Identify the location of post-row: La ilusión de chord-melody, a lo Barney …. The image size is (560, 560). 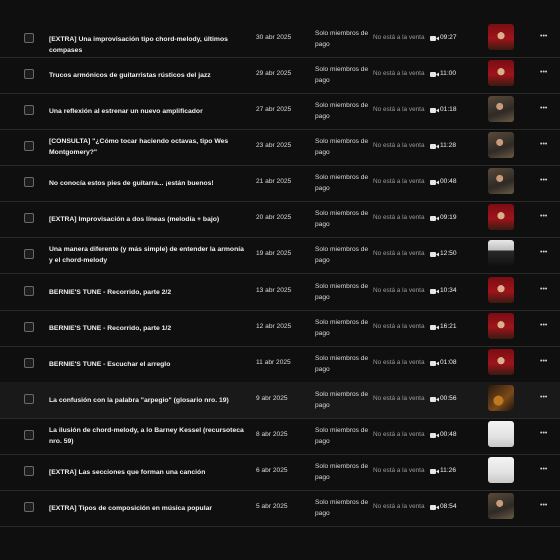
(280, 436).